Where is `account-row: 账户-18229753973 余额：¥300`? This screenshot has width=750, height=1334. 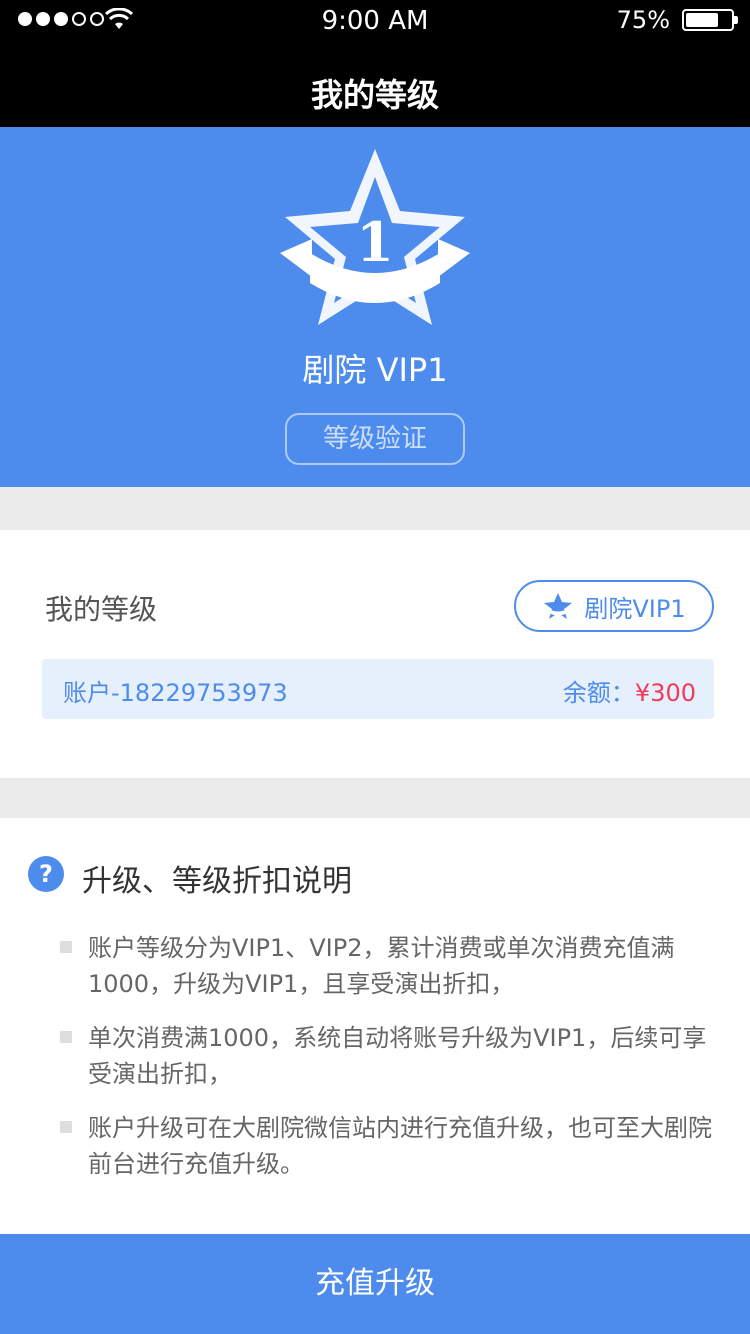
account-row: 账户-18229753973 余额：¥300 is located at coordinates (378, 689).